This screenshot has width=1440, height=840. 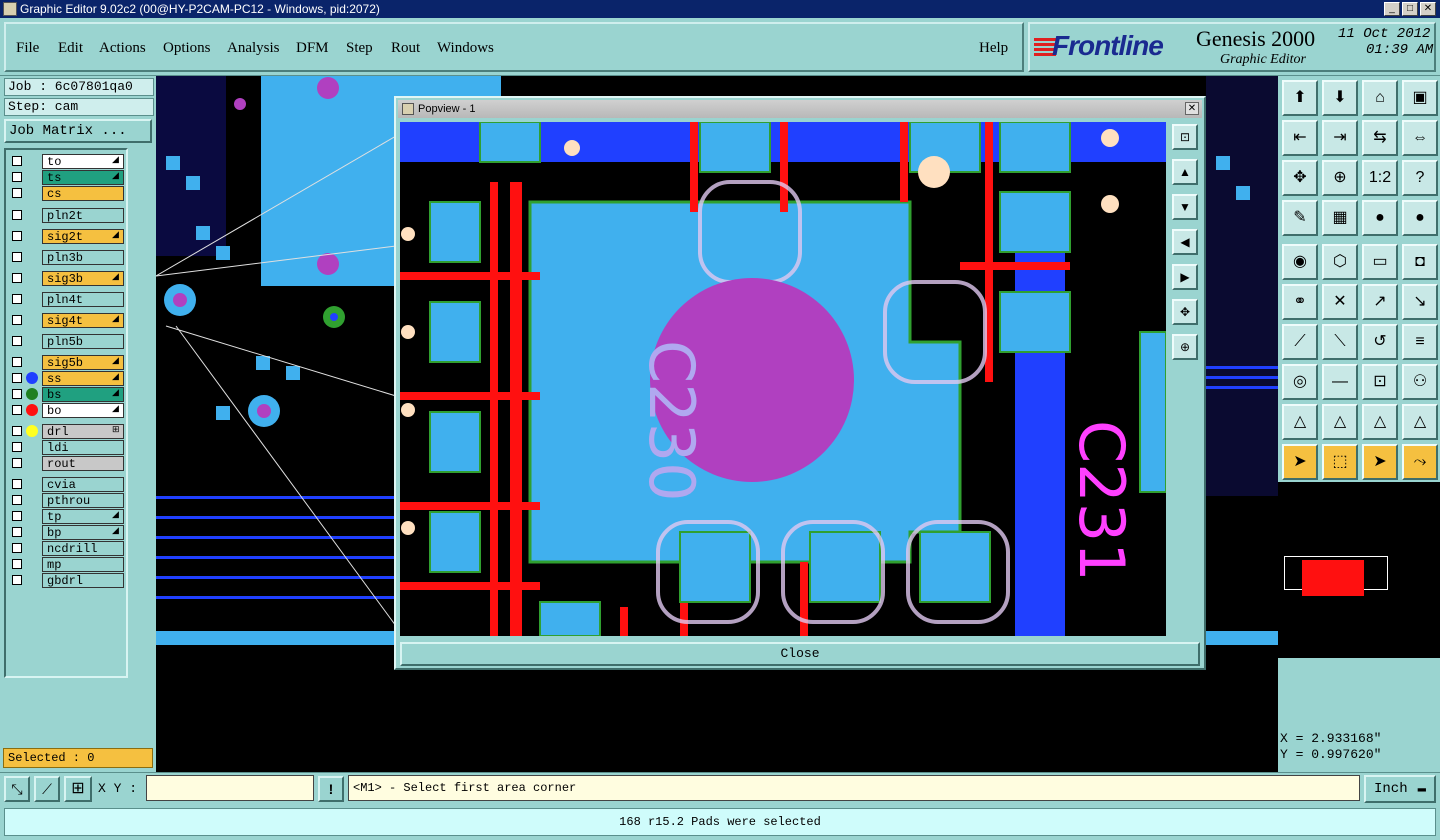 What do you see at coordinates (993, 48) in the screenshot?
I see `menu-help: Help` at bounding box center [993, 48].